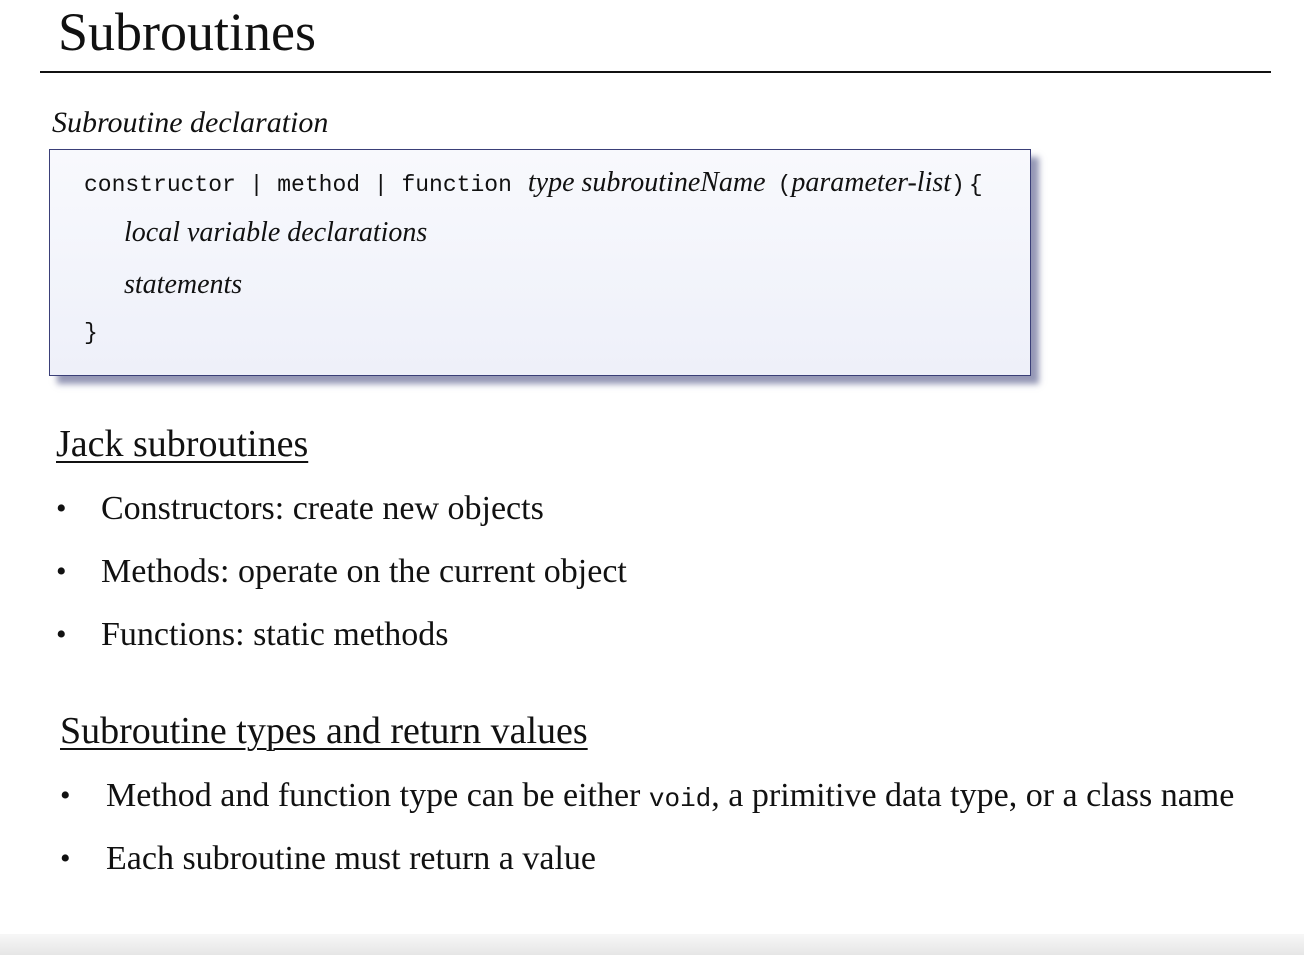 The height and width of the screenshot is (955, 1304). What do you see at coordinates (182, 444) in the screenshot?
I see `jack-subroutines-heading: Jack subroutines` at bounding box center [182, 444].